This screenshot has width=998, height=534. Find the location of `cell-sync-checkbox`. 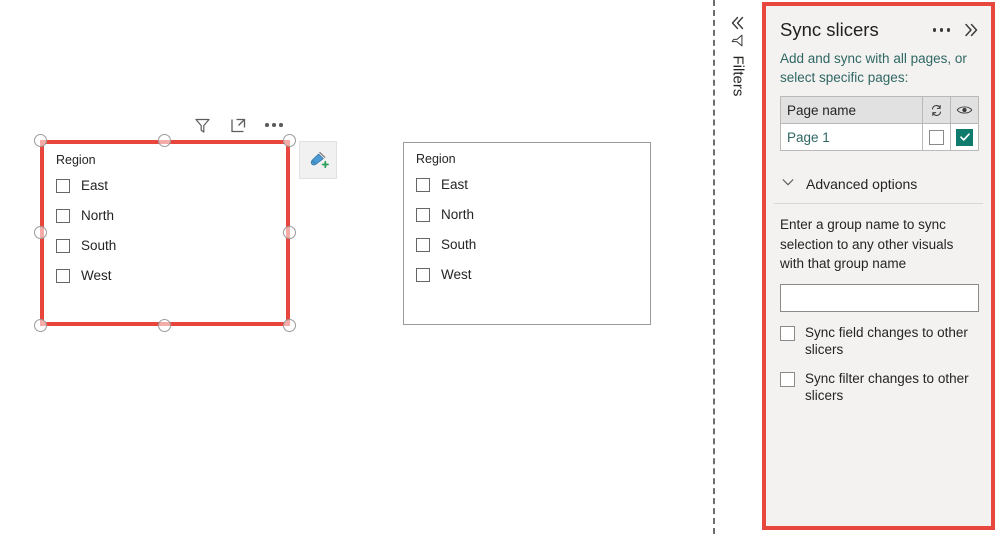

cell-sync-checkbox is located at coordinates (936, 137).